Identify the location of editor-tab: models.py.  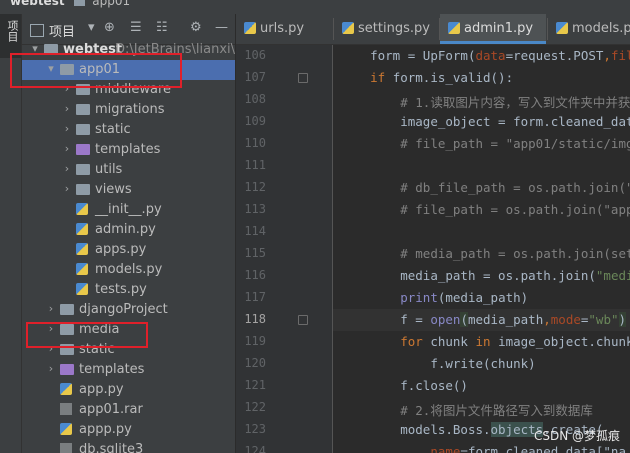
(589, 29).